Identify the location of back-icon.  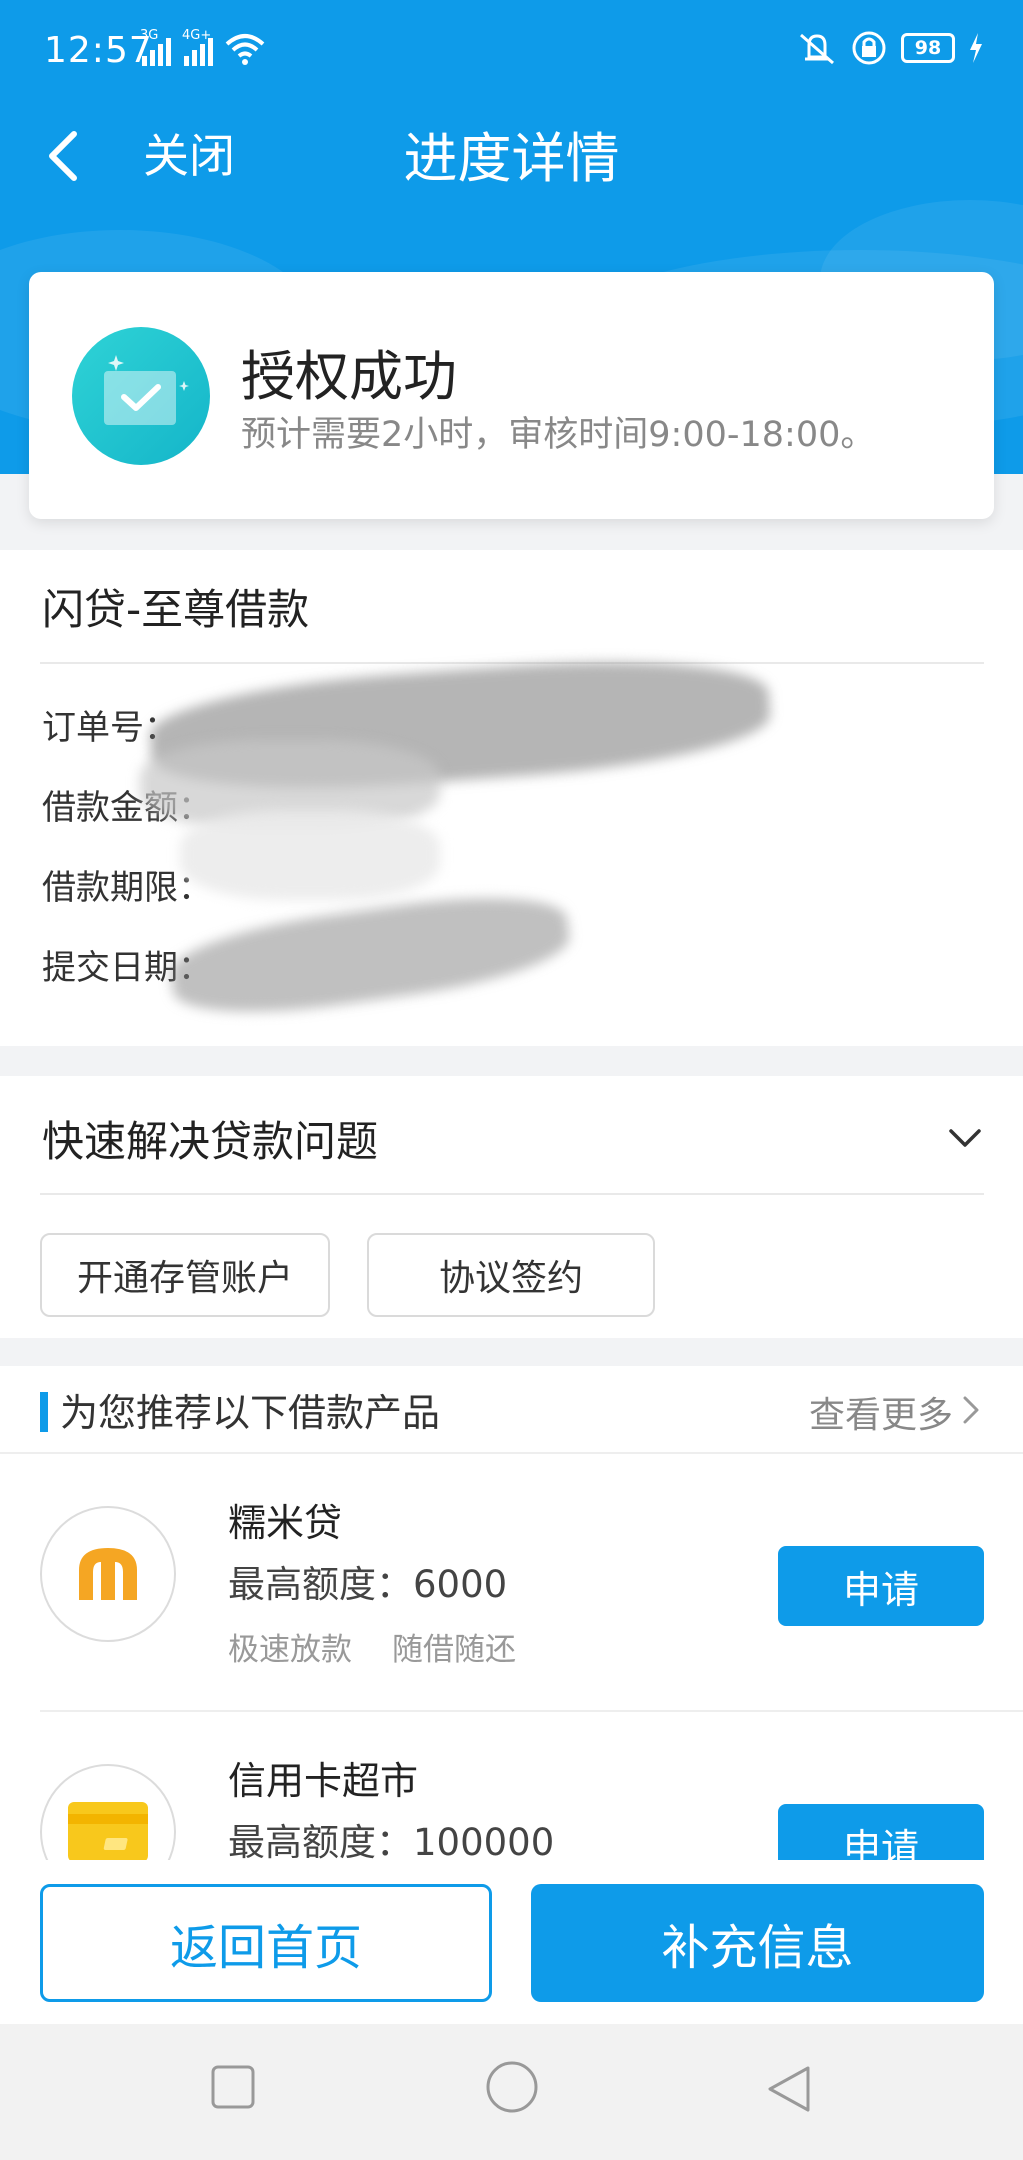
(789, 2089).